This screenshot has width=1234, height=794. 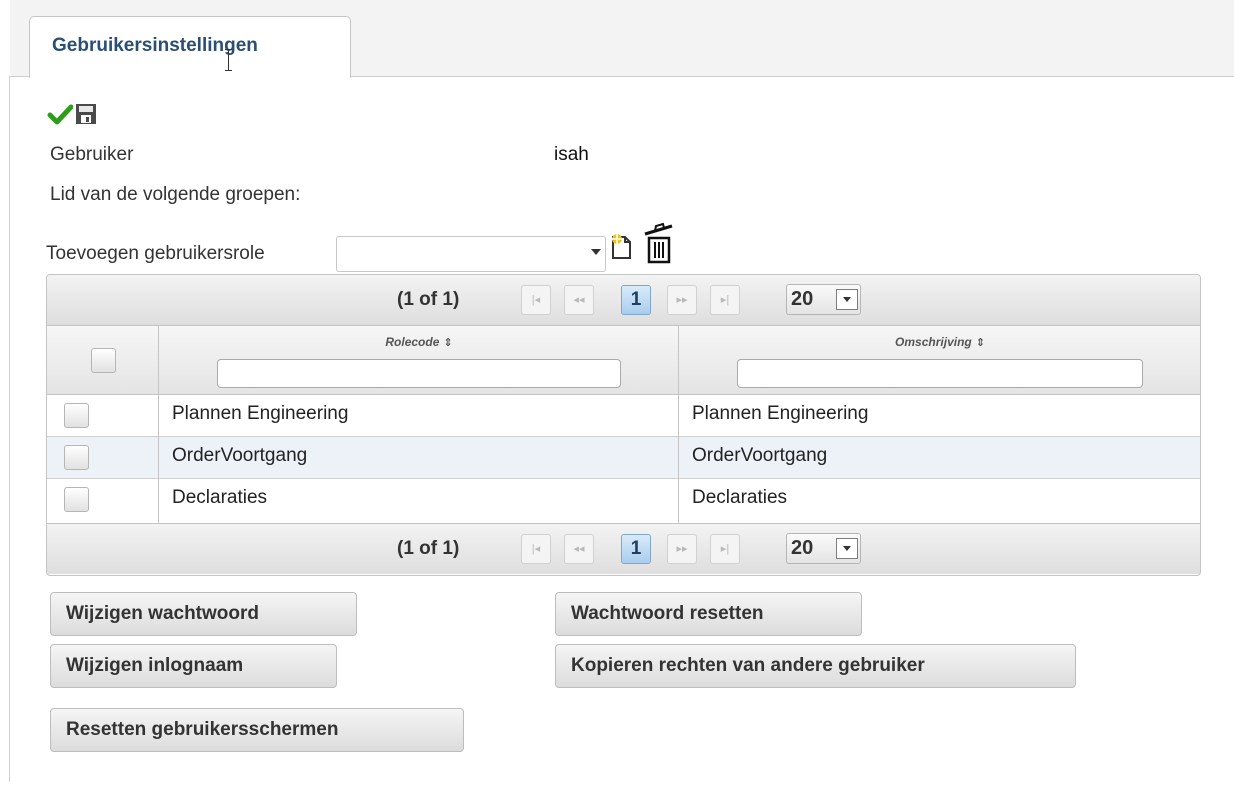 What do you see at coordinates (622, 246) in the screenshot?
I see `new-document-icon` at bounding box center [622, 246].